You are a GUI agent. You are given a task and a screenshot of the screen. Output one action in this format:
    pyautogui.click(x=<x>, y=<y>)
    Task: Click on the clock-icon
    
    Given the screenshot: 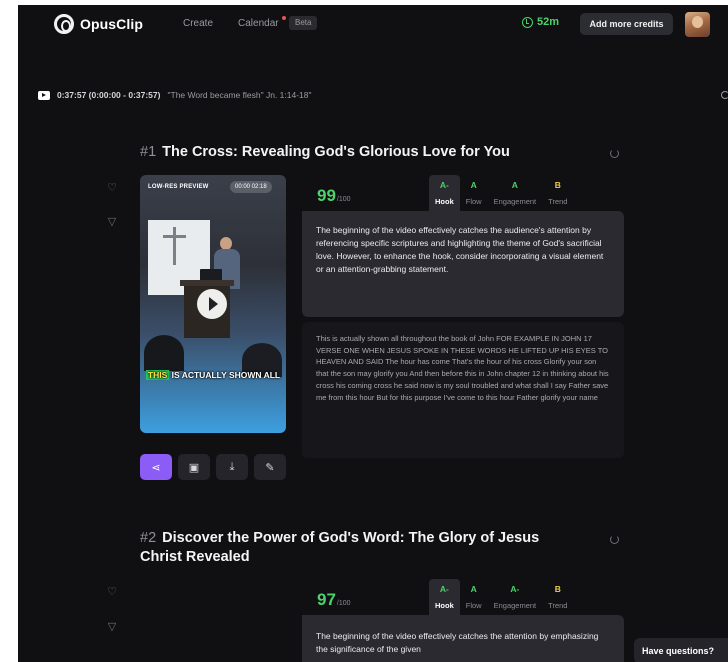 What is the action you would take?
    pyautogui.click(x=527, y=22)
    